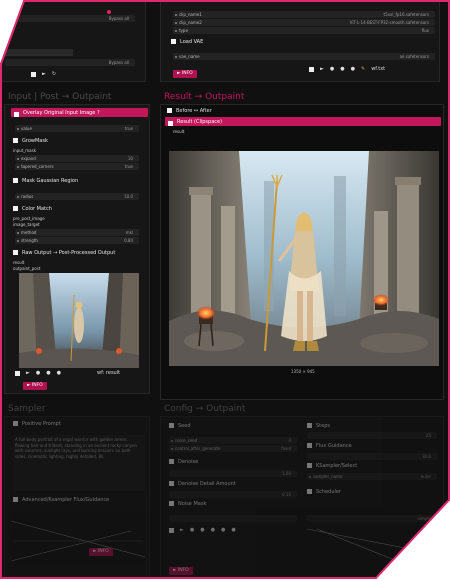 The width and height of the screenshot is (450, 579). What do you see at coordinates (109, 12) in the screenshot?
I see `status-dot` at bounding box center [109, 12].